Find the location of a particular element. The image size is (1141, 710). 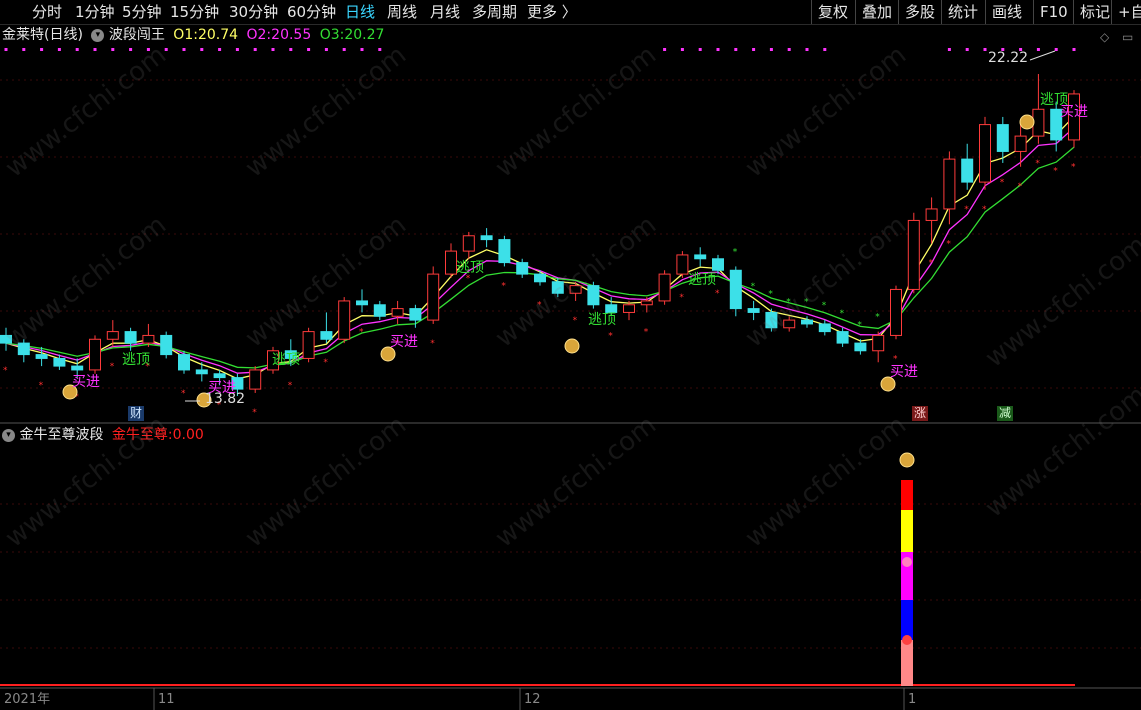

x-axis-label: 2021年 is located at coordinates (27, 699).